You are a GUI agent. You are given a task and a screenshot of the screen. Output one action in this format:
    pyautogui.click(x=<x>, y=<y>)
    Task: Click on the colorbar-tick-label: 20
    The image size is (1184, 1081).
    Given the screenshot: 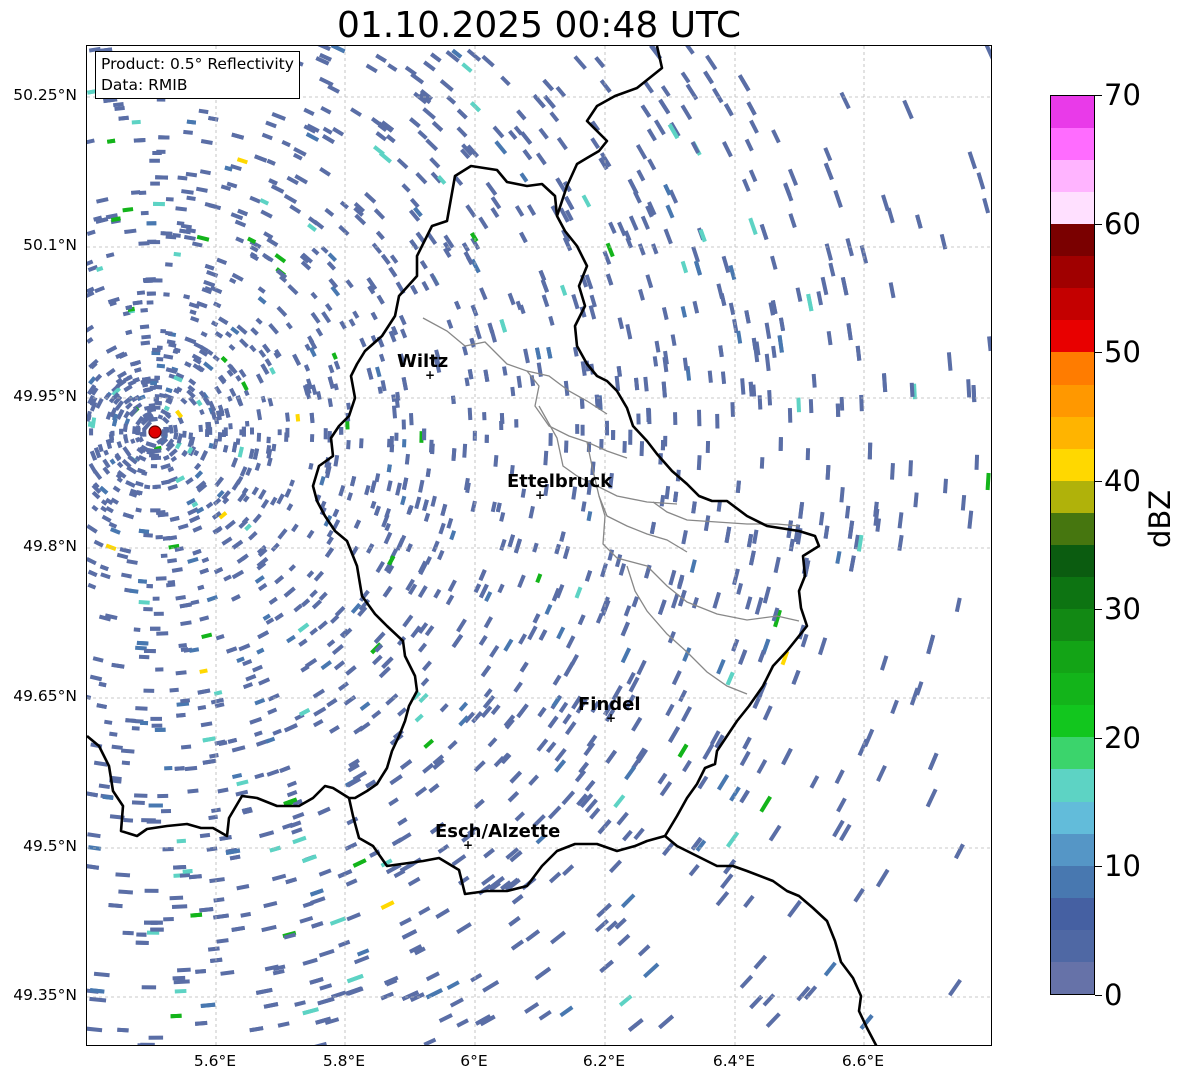 What is the action you would take?
    pyautogui.click(x=1122, y=738)
    